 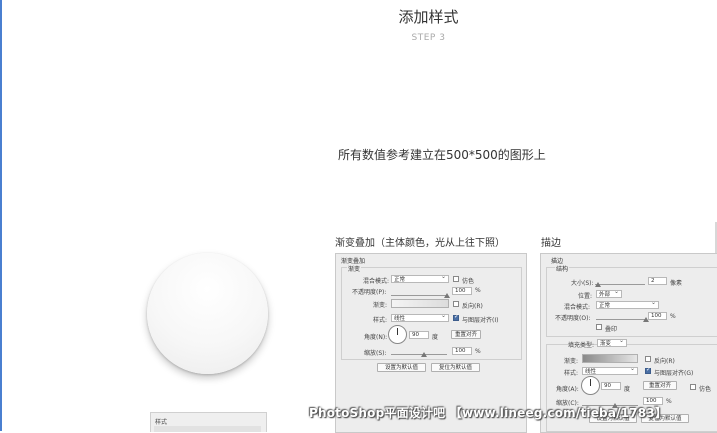 I want to click on stroke-reset-align-button: 重置对齐, so click(x=660, y=385).